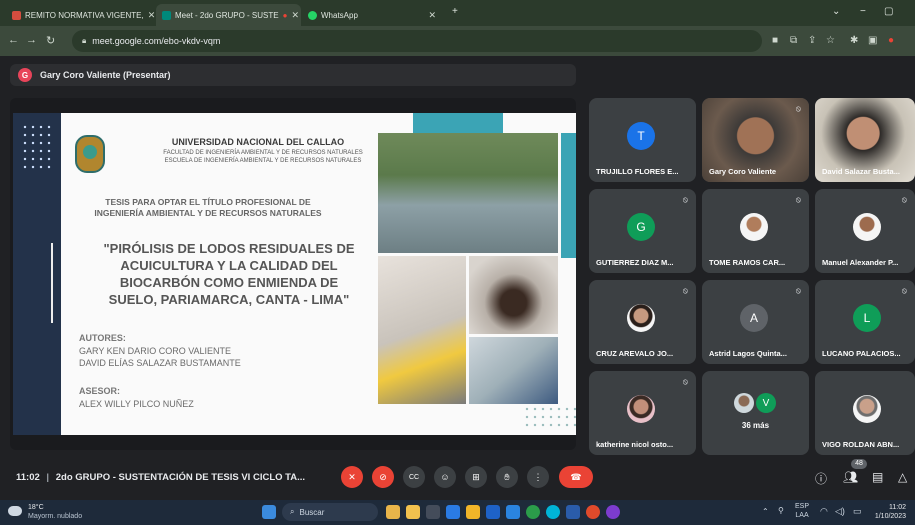 This screenshot has width=915, height=525. Describe the element at coordinates (859, 464) in the screenshot. I see `people-count-badge: 48` at that location.